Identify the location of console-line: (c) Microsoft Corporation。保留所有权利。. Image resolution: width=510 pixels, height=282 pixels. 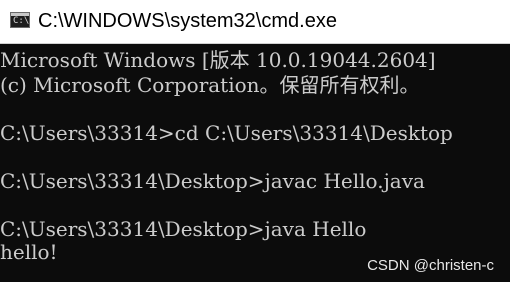
(210, 85).